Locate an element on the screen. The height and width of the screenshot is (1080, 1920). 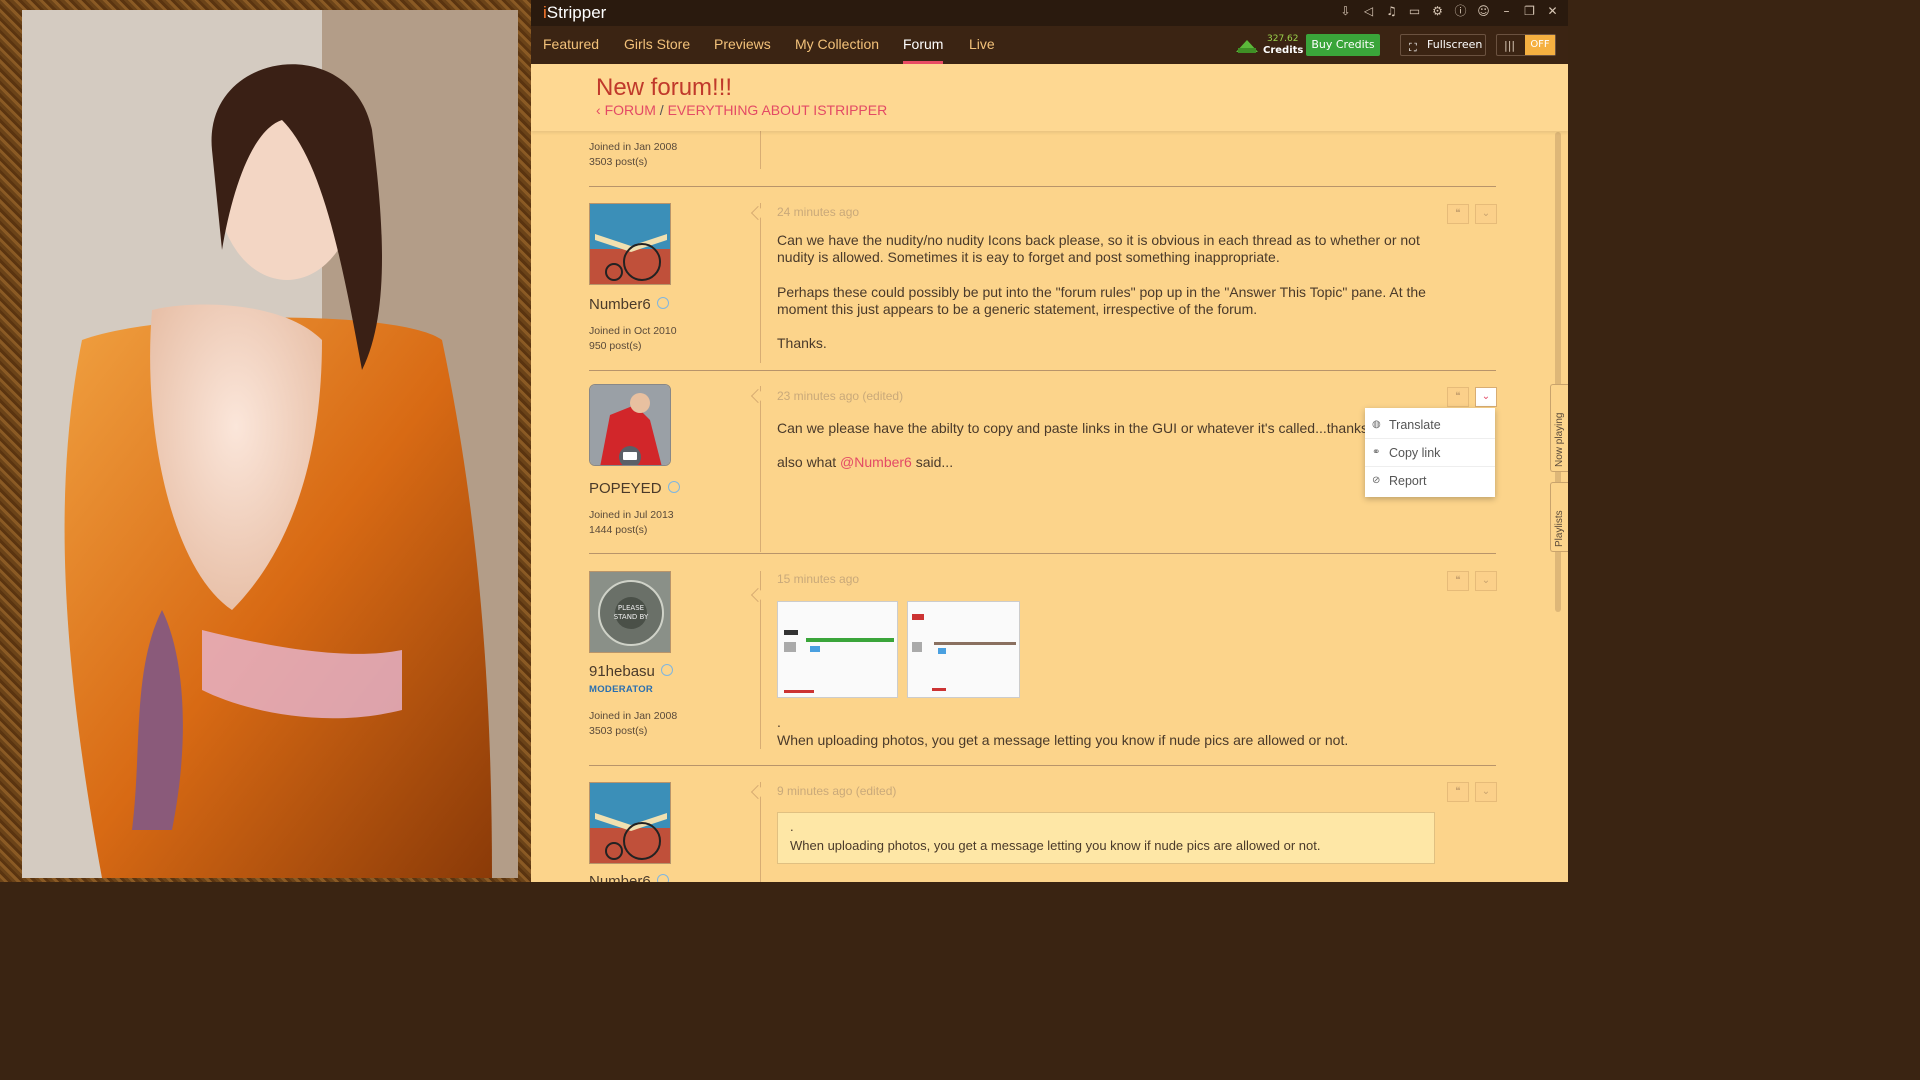
bicycle-avatar-icon is located at coordinates (630, 823).